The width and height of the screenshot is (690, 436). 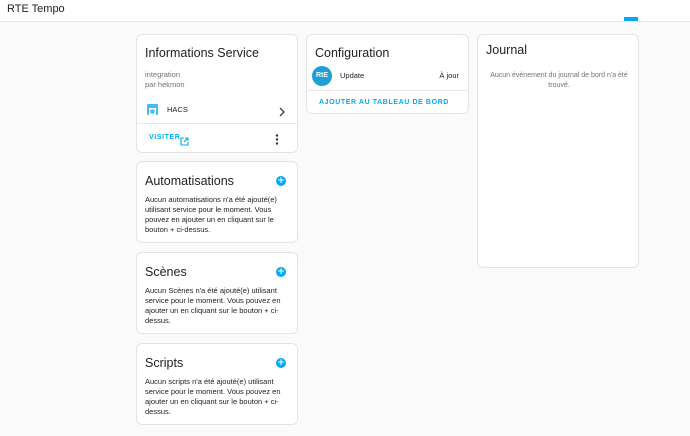 What do you see at coordinates (189, 181) in the screenshot?
I see `automations-title: Automatisations` at bounding box center [189, 181].